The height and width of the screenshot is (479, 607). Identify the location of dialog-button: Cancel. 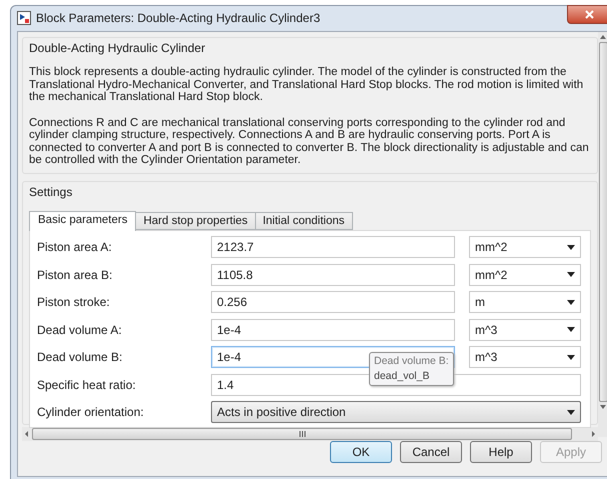
(431, 452).